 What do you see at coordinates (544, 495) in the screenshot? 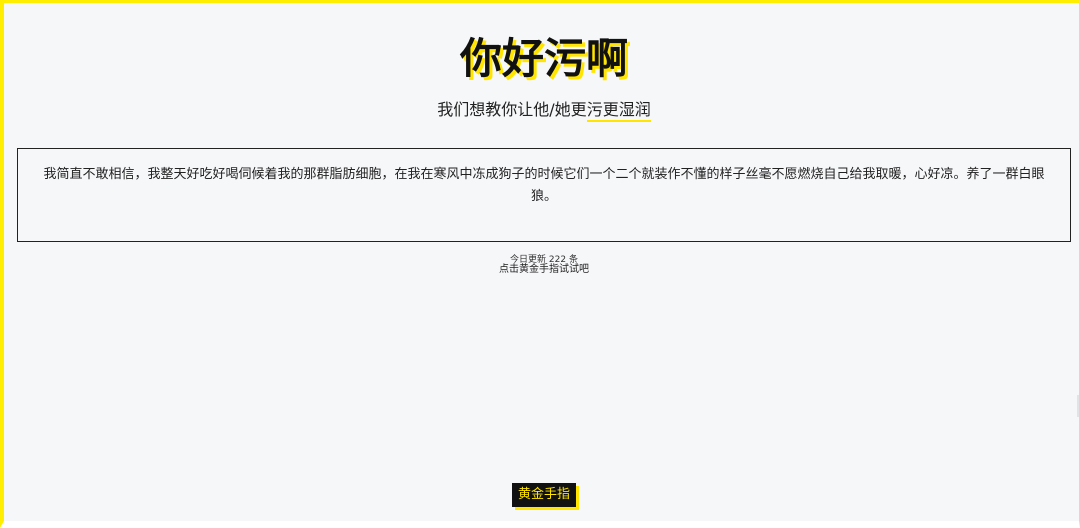
I see `gold-finger-button: 黄金手指` at bounding box center [544, 495].